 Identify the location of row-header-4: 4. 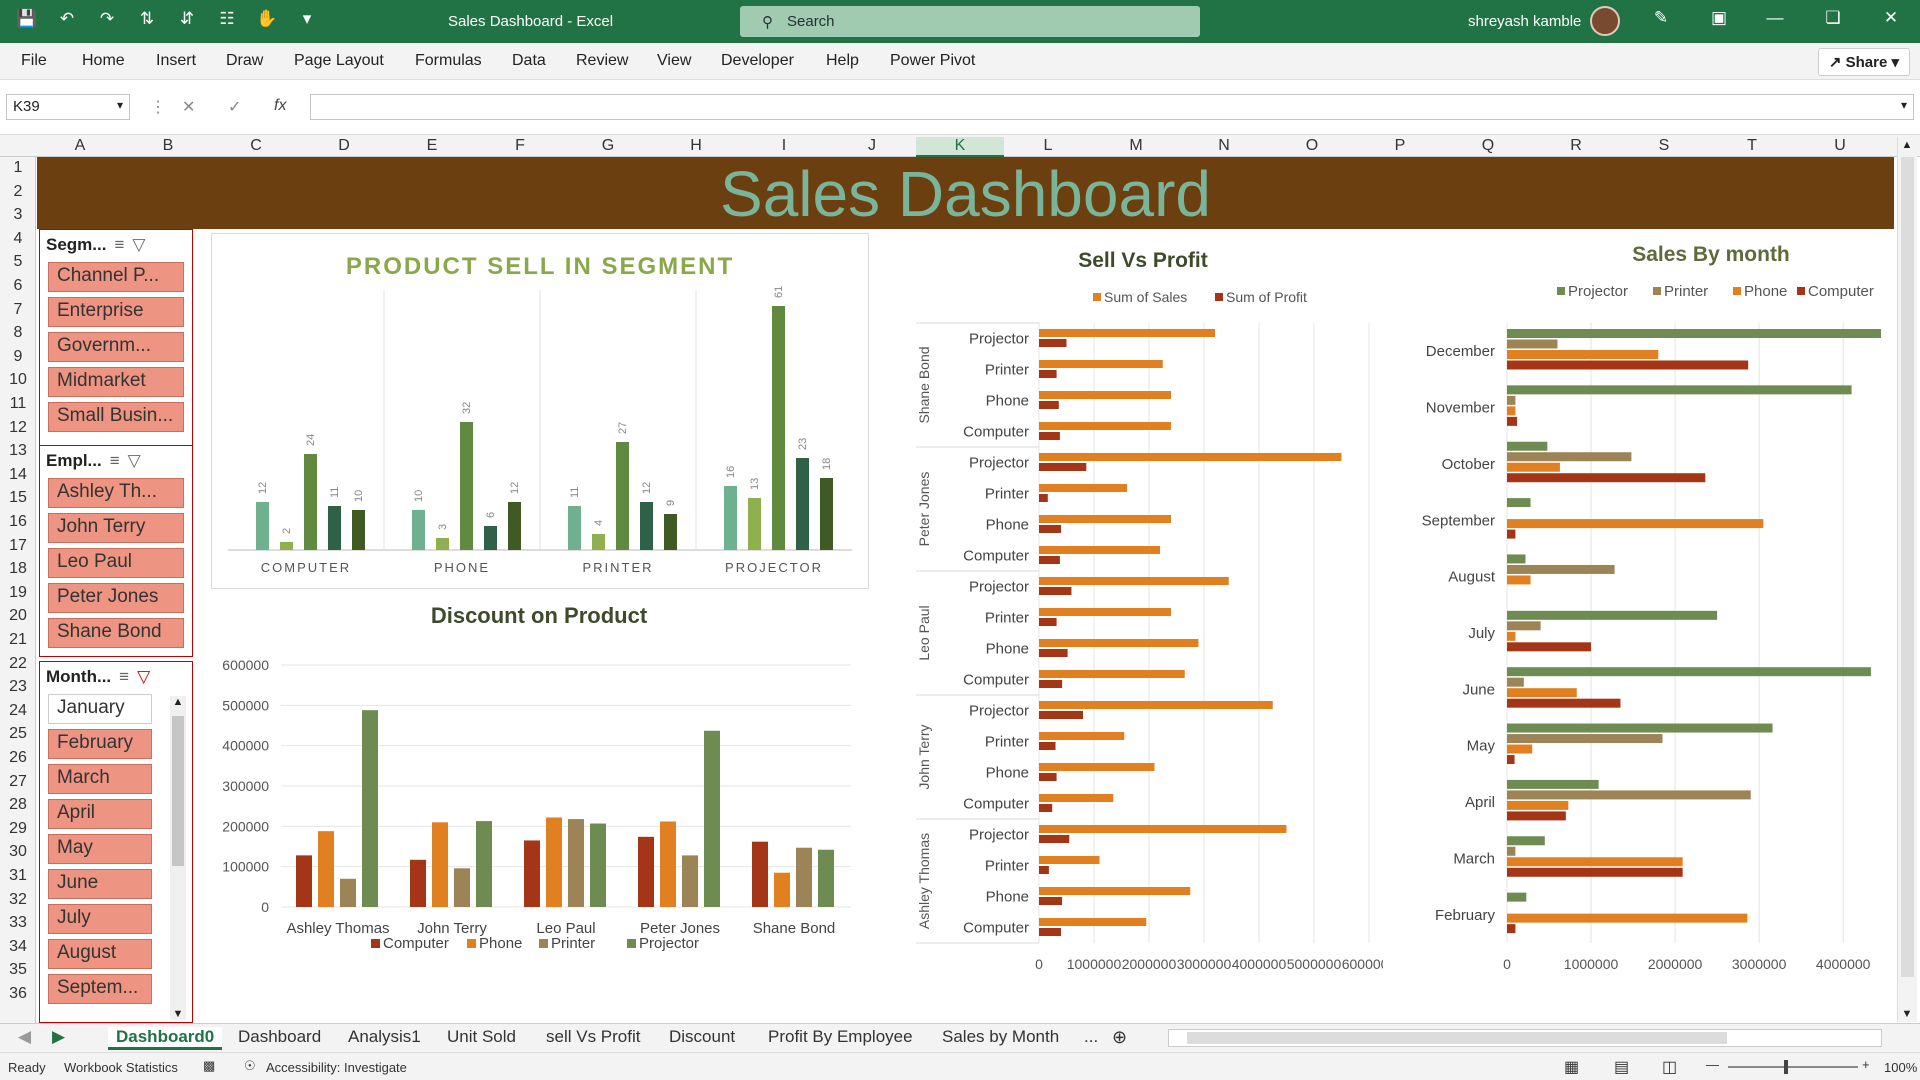
(18, 239).